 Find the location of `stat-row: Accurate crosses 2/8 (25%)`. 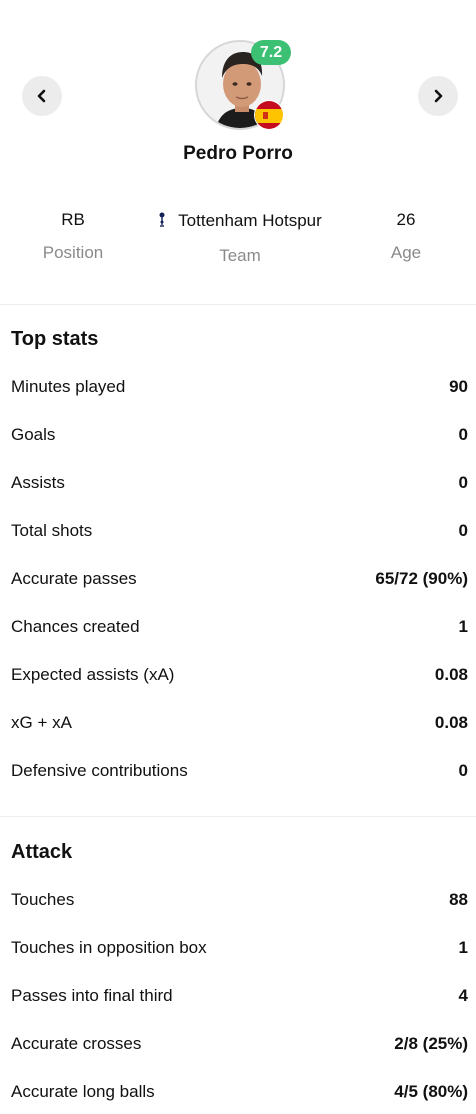

stat-row: Accurate crosses 2/8 (25%) is located at coordinates (238, 1044).